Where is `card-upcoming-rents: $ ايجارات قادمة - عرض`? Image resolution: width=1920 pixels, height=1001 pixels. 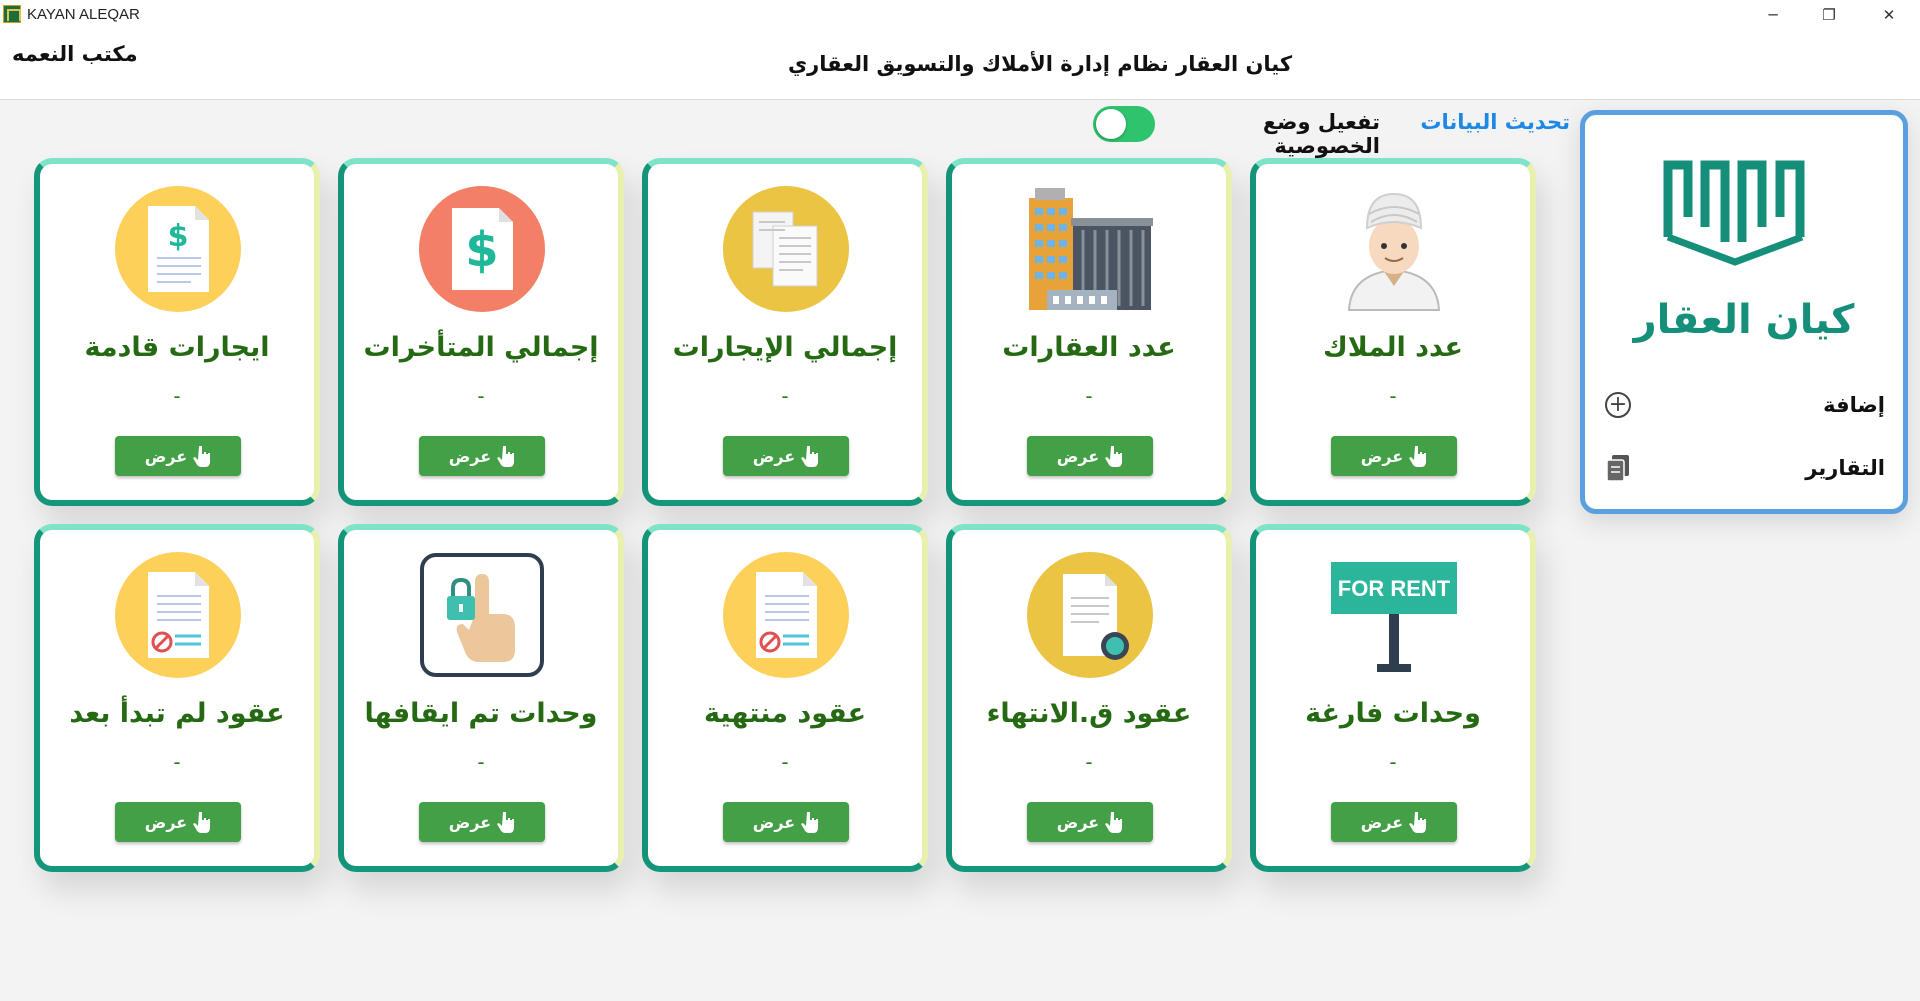 card-upcoming-rents: $ ايجارات قادمة - عرض is located at coordinates (177, 332).